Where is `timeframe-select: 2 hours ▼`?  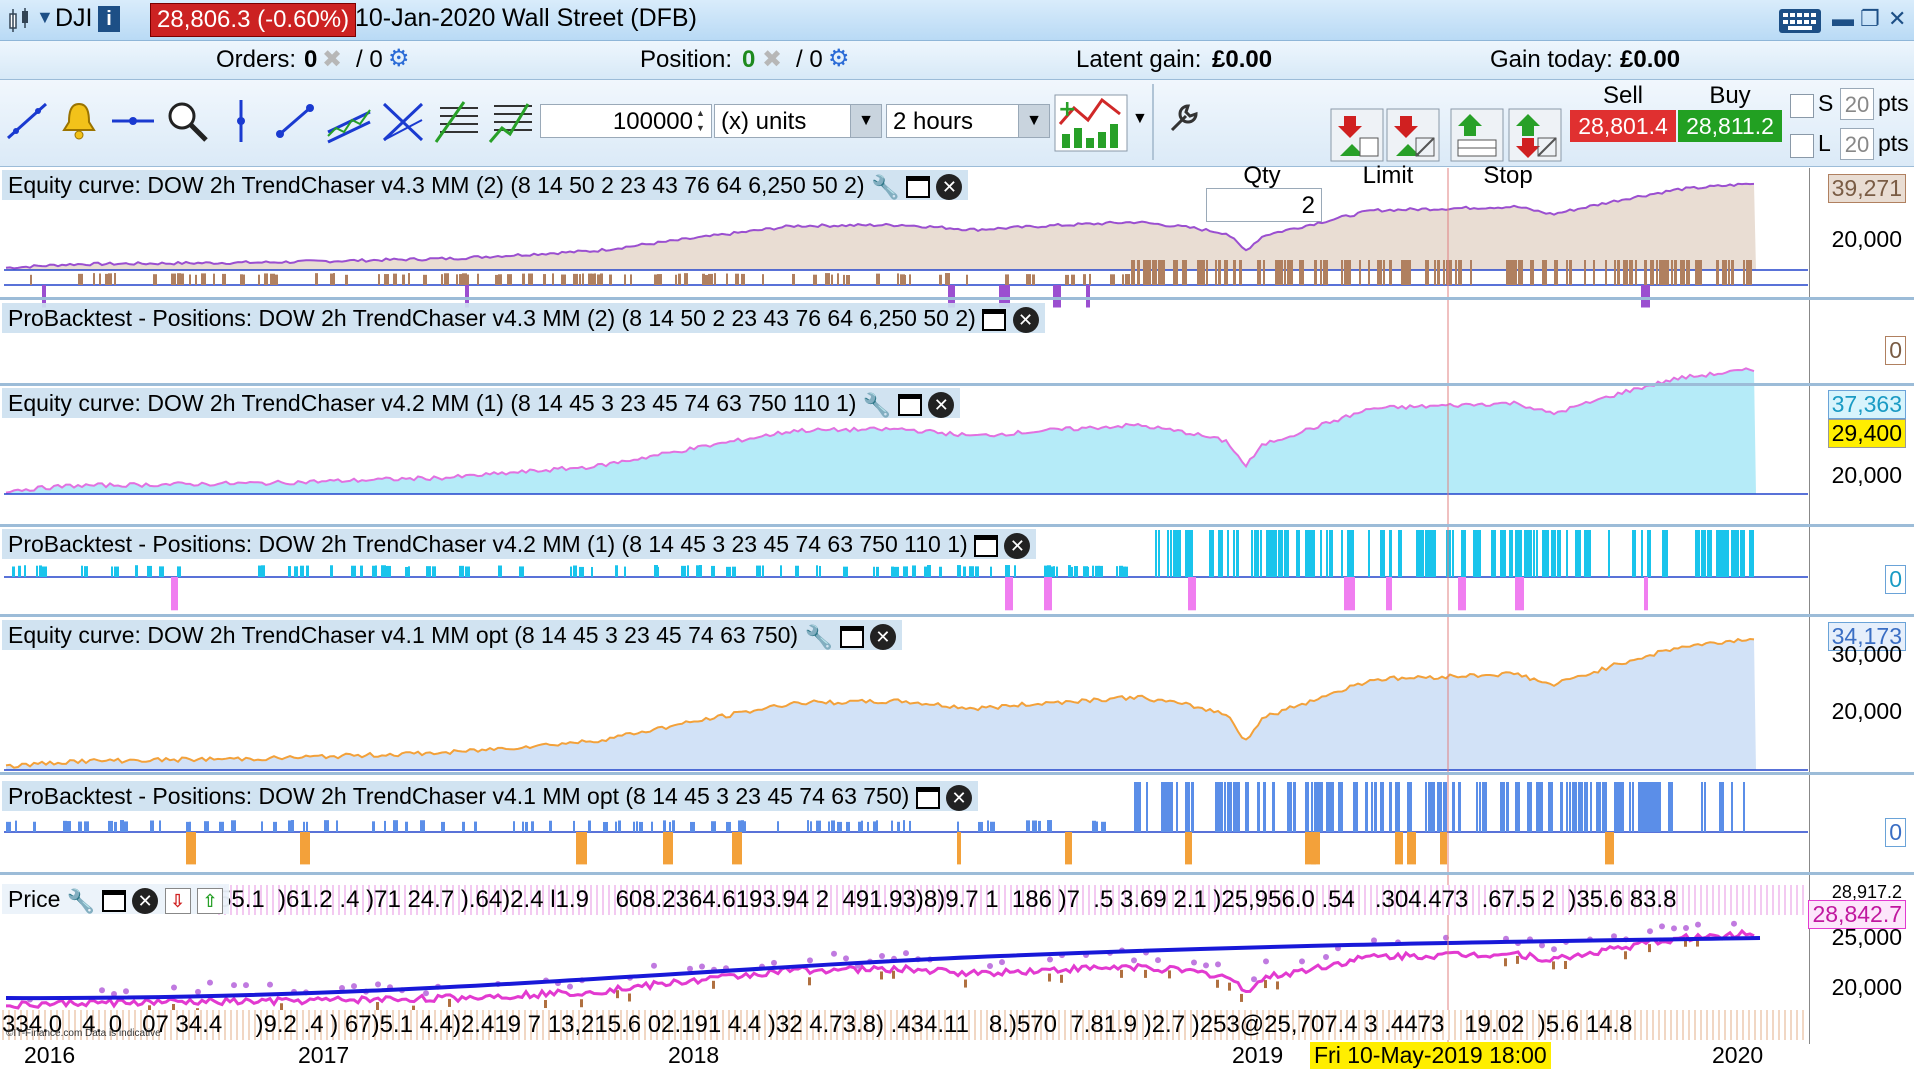
timeframe-select: 2 hours ▼ is located at coordinates (968, 121).